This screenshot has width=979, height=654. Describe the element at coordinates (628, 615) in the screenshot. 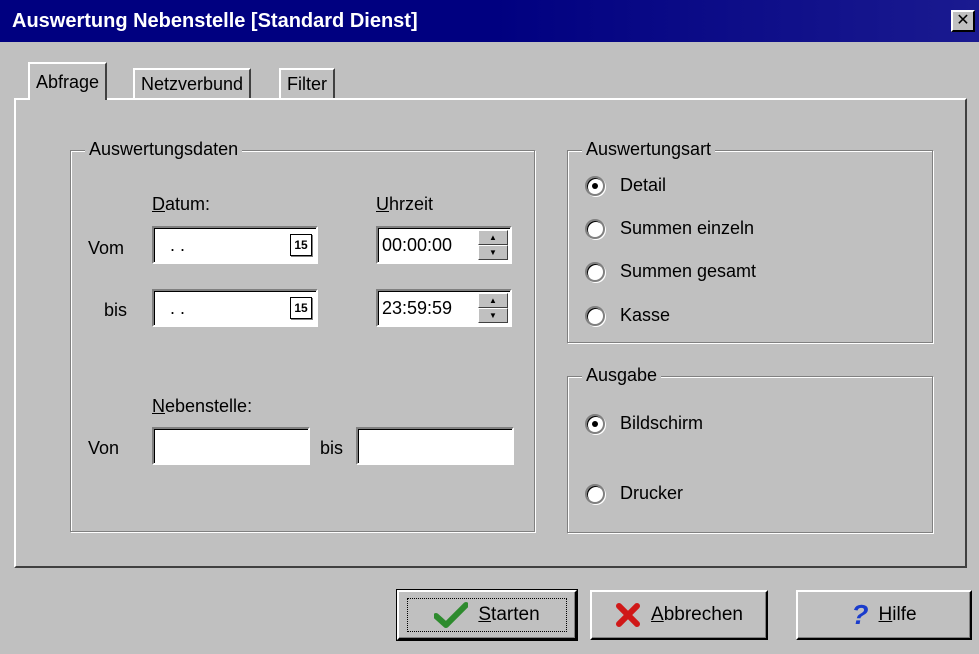

I see `x-icon` at that location.